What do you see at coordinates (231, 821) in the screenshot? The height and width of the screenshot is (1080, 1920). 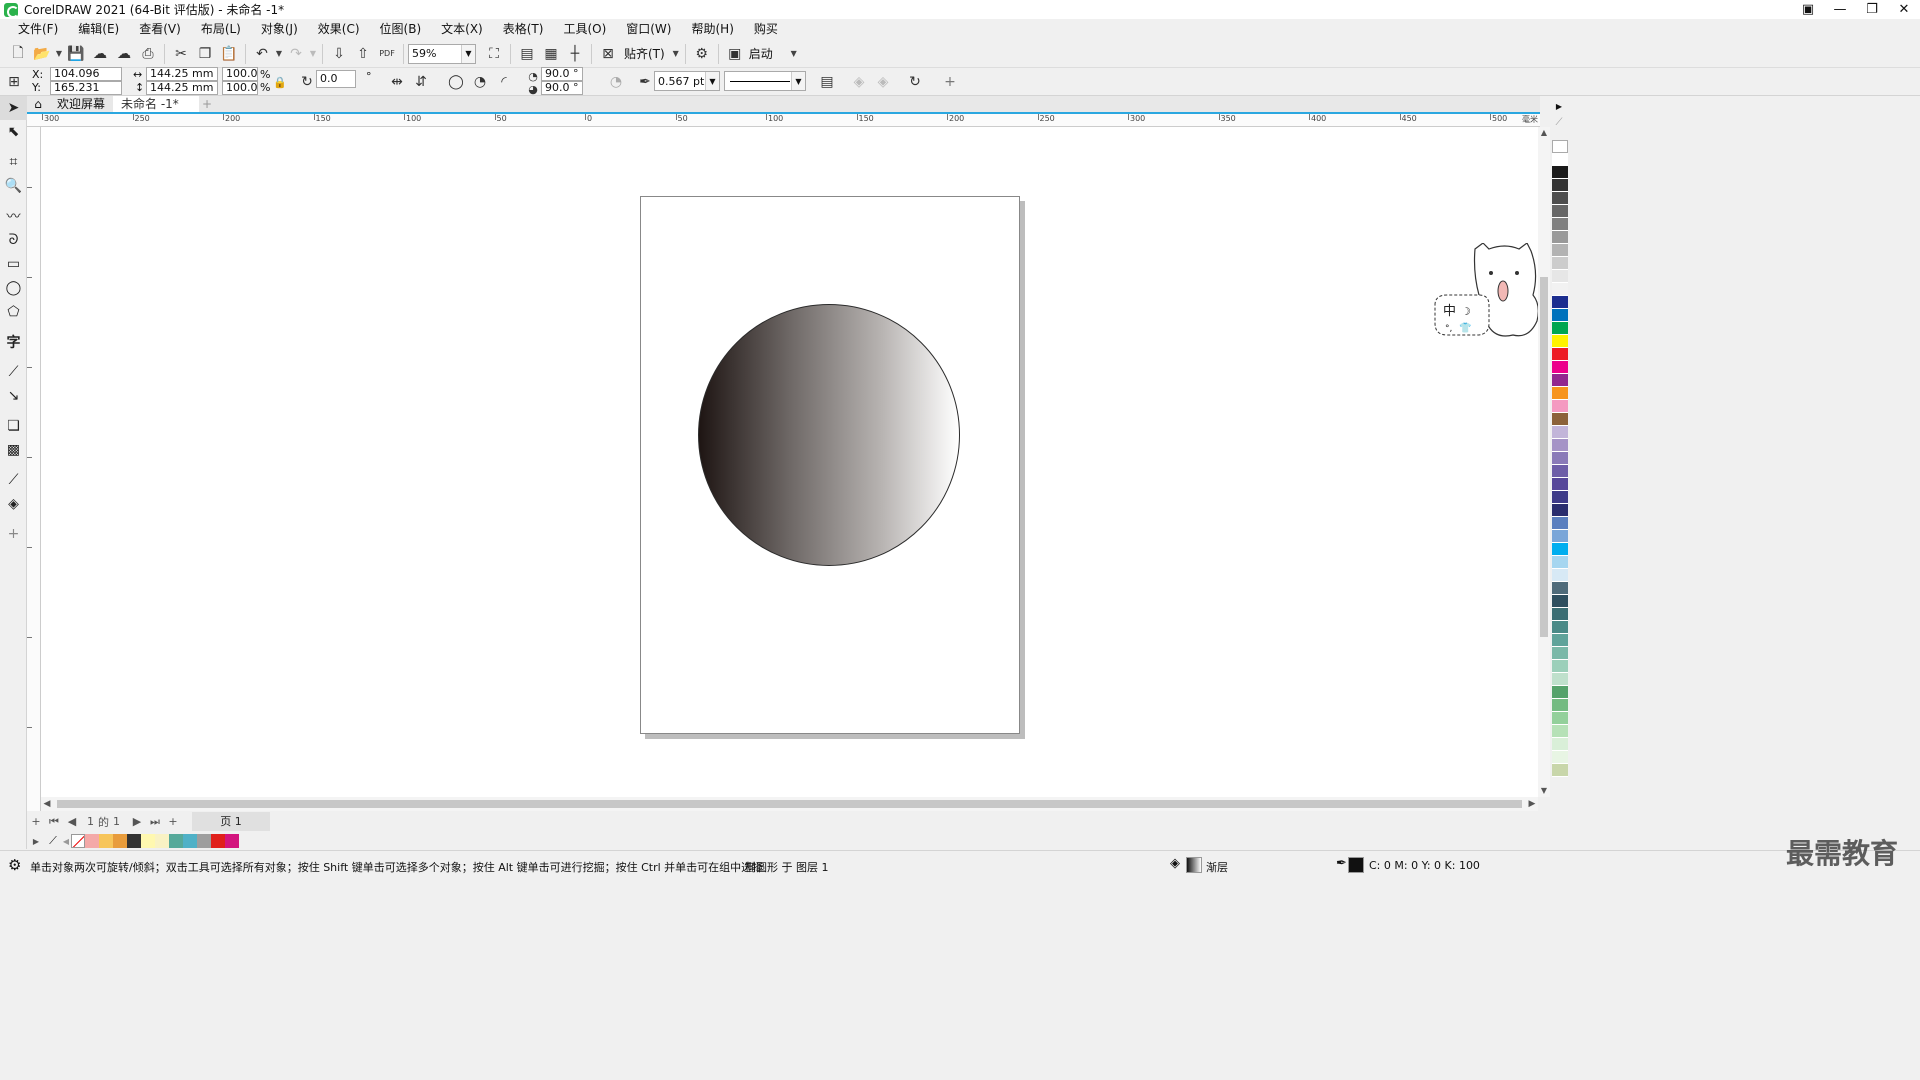 I see `page-tab: 页 1` at bounding box center [231, 821].